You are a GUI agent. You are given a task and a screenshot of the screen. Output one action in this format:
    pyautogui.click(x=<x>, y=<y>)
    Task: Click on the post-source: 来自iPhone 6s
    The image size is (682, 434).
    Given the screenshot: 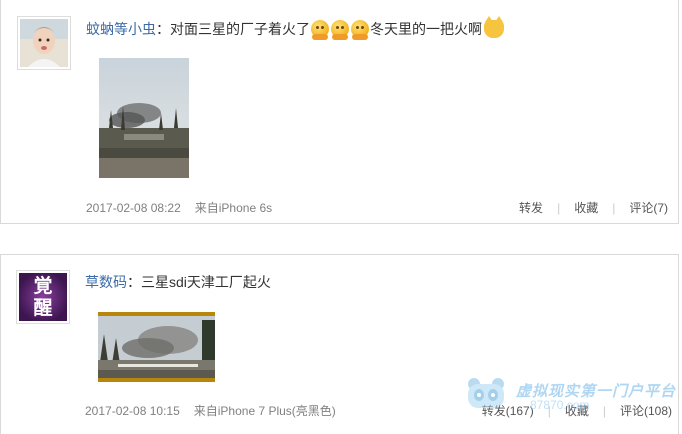 What is the action you would take?
    pyautogui.click(x=233, y=208)
    